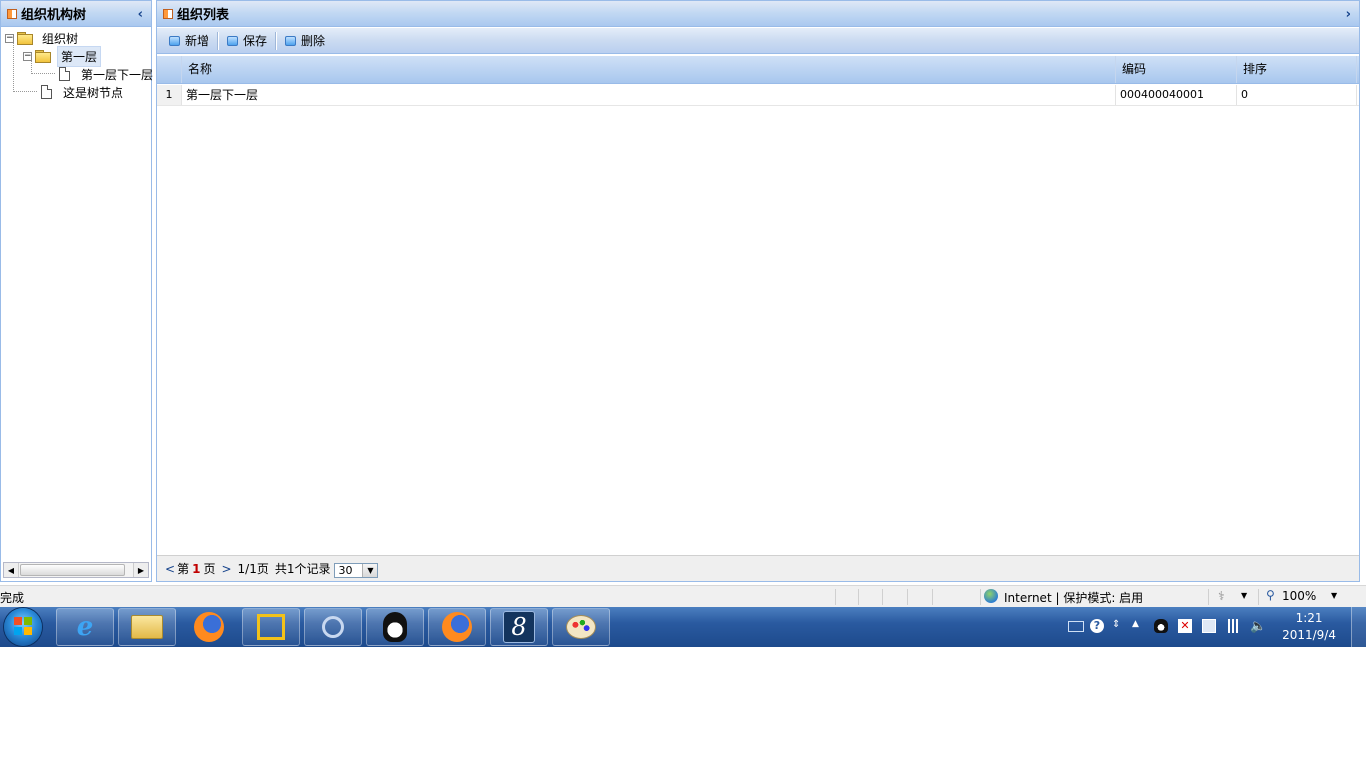 Image resolution: width=1366 pixels, height=768 pixels. What do you see at coordinates (169, 95) in the screenshot?
I see `row-number: 1` at bounding box center [169, 95].